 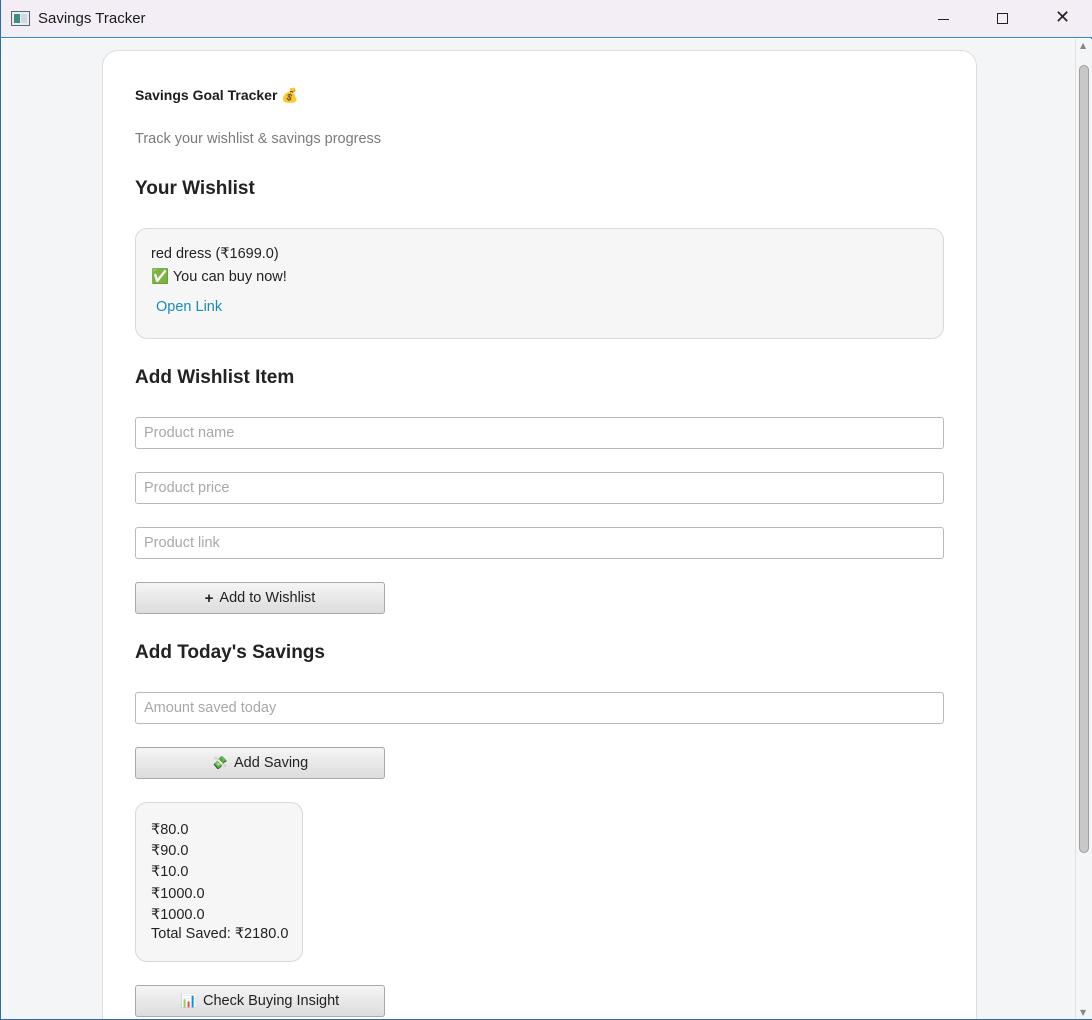 What do you see at coordinates (219, 277) in the screenshot?
I see `wishlist-item-status: ✅ You can buy now!` at bounding box center [219, 277].